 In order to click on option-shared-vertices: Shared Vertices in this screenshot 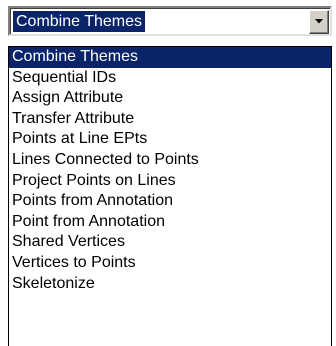, I will do `click(170, 242)`.